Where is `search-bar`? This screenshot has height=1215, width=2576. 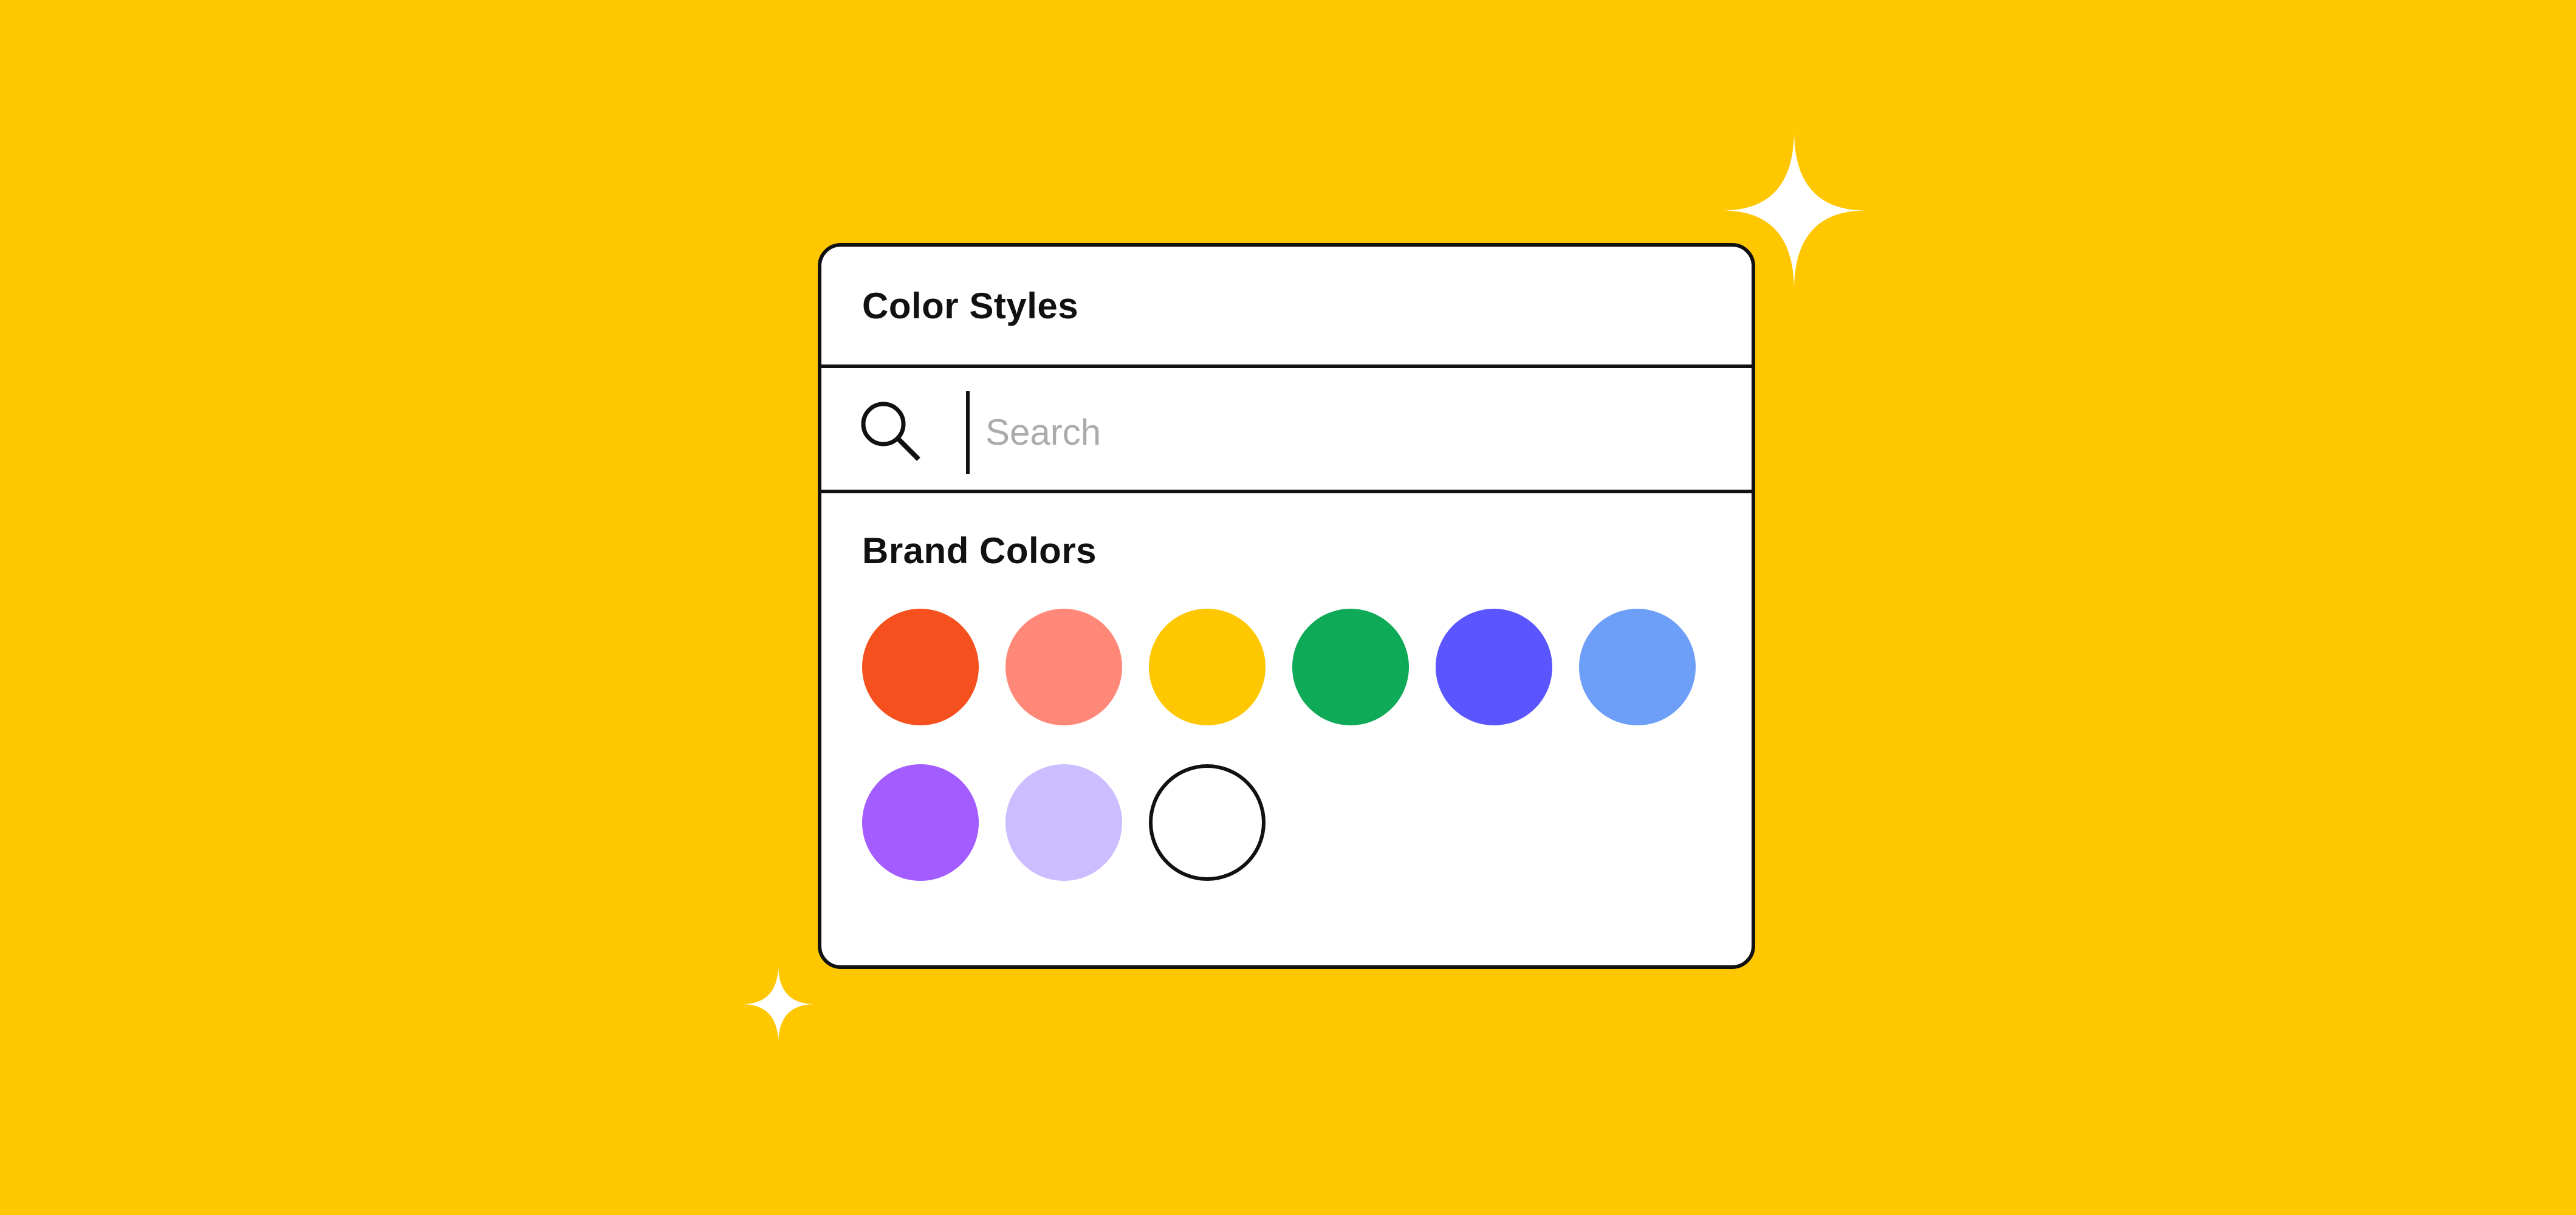
search-bar is located at coordinates (1286, 431).